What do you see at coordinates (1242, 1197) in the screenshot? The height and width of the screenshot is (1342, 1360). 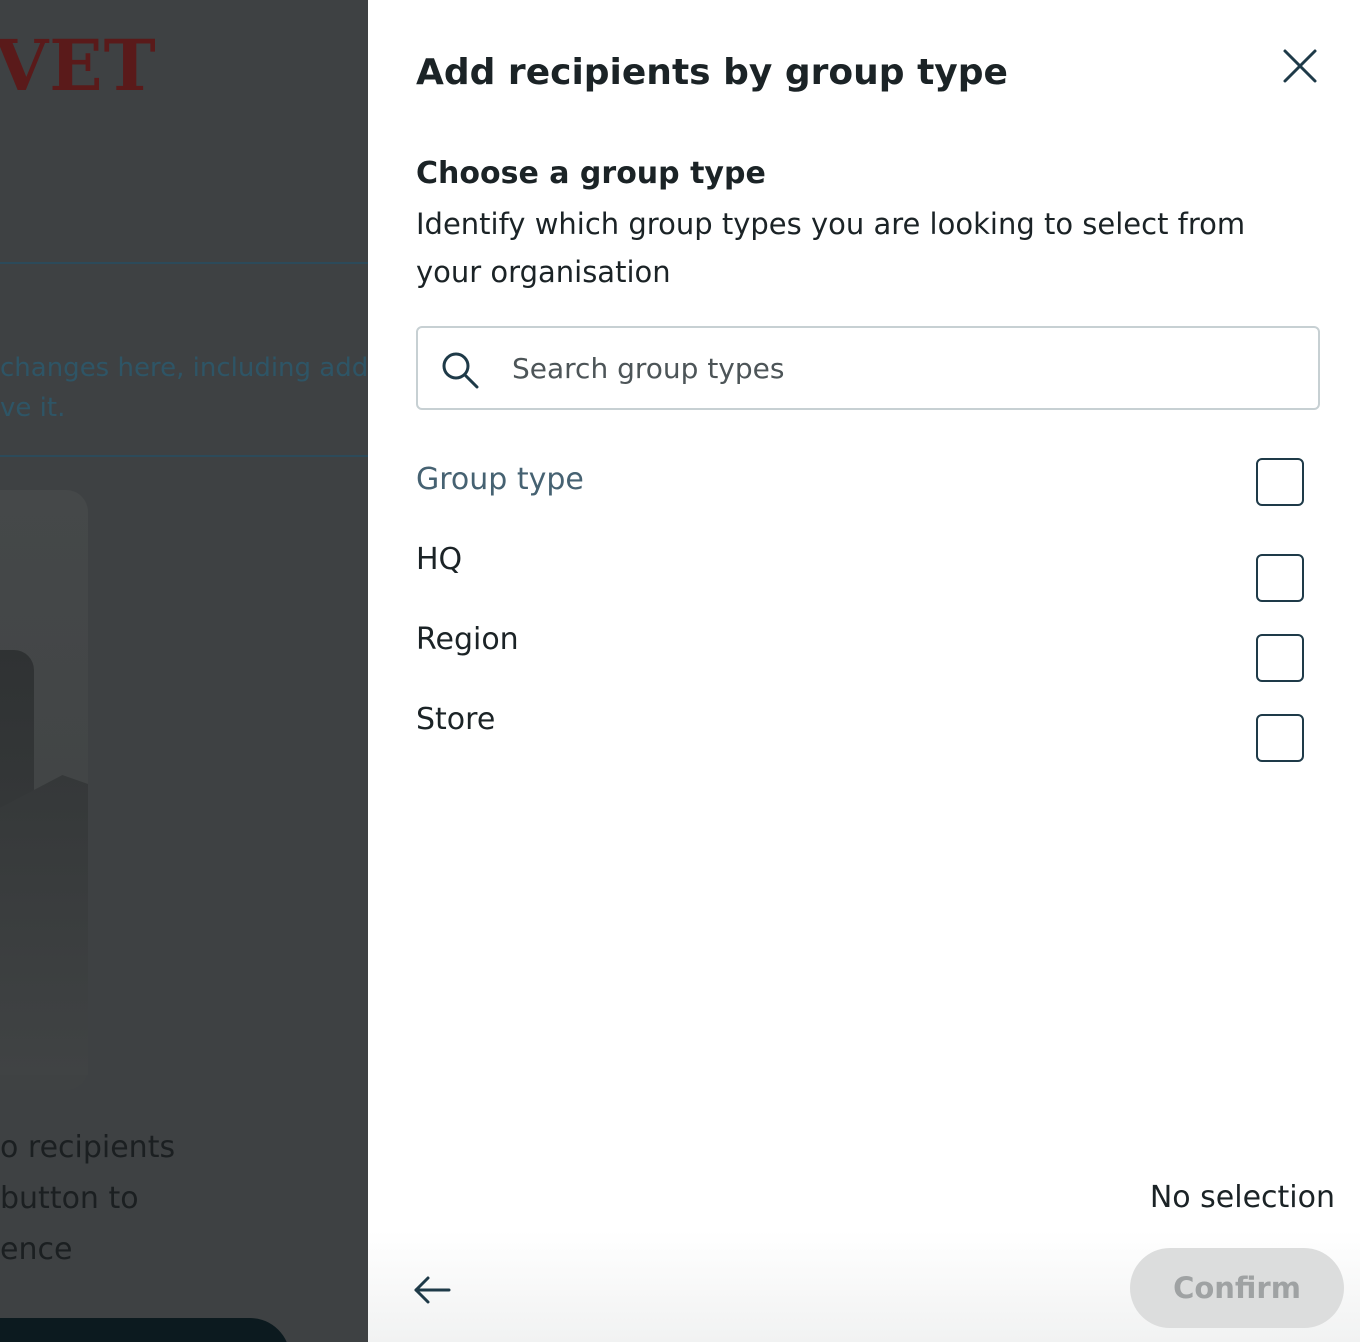 I see `selection-status: No selection` at bounding box center [1242, 1197].